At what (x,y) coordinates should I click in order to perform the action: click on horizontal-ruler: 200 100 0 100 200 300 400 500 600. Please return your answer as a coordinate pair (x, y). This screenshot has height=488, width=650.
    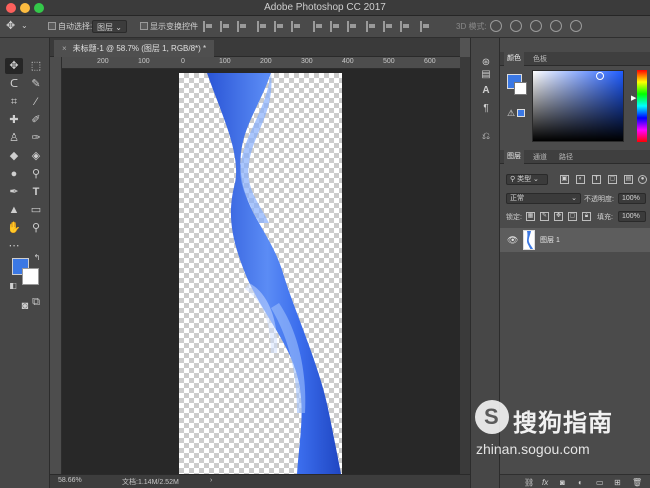
    Looking at the image, I should click on (261, 63).